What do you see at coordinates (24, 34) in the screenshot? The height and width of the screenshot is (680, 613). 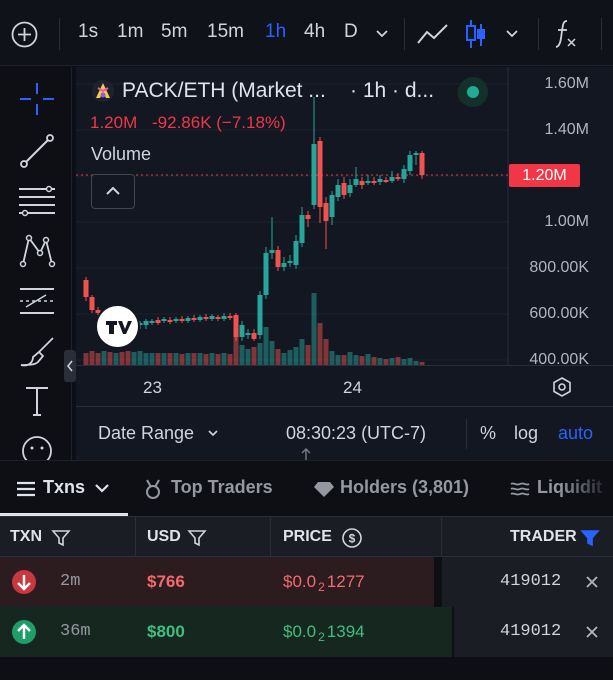 I see `add-symbol-icon` at bounding box center [24, 34].